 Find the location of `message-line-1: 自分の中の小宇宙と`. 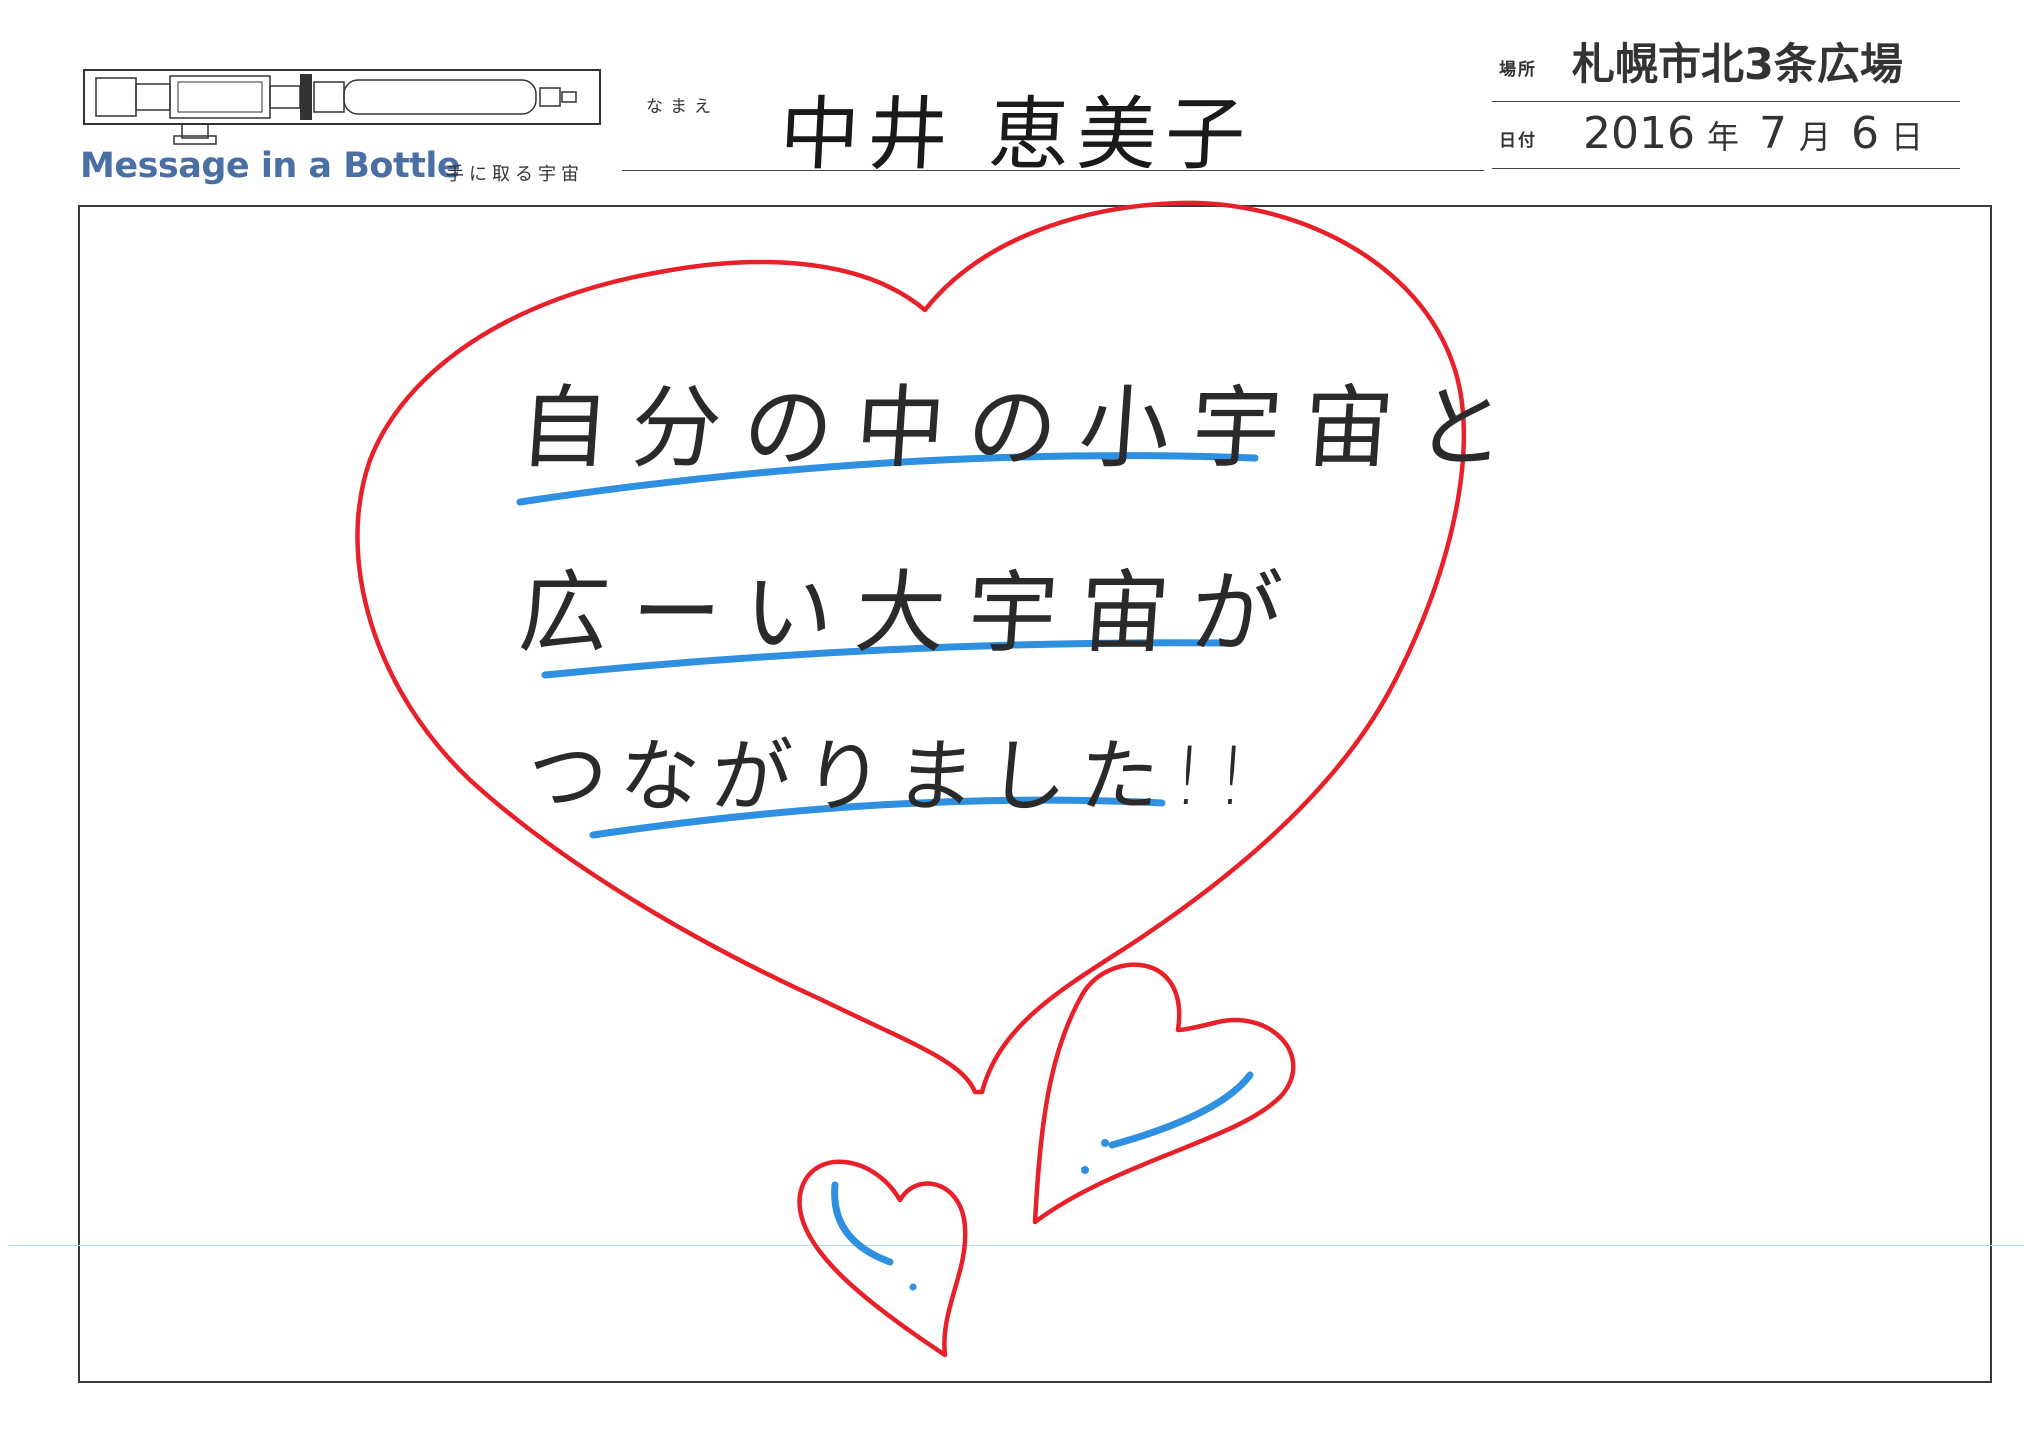

message-line-1: 自分の中の小宇宙と is located at coordinates (1023, 428).